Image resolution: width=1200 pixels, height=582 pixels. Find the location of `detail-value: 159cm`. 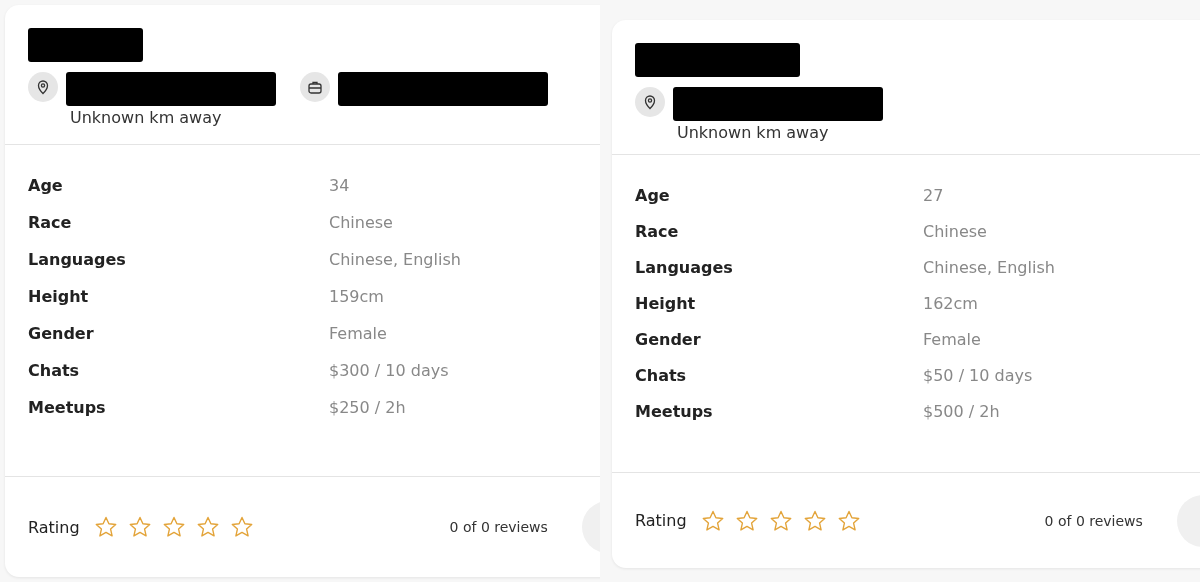

detail-value: 159cm is located at coordinates (356, 296).